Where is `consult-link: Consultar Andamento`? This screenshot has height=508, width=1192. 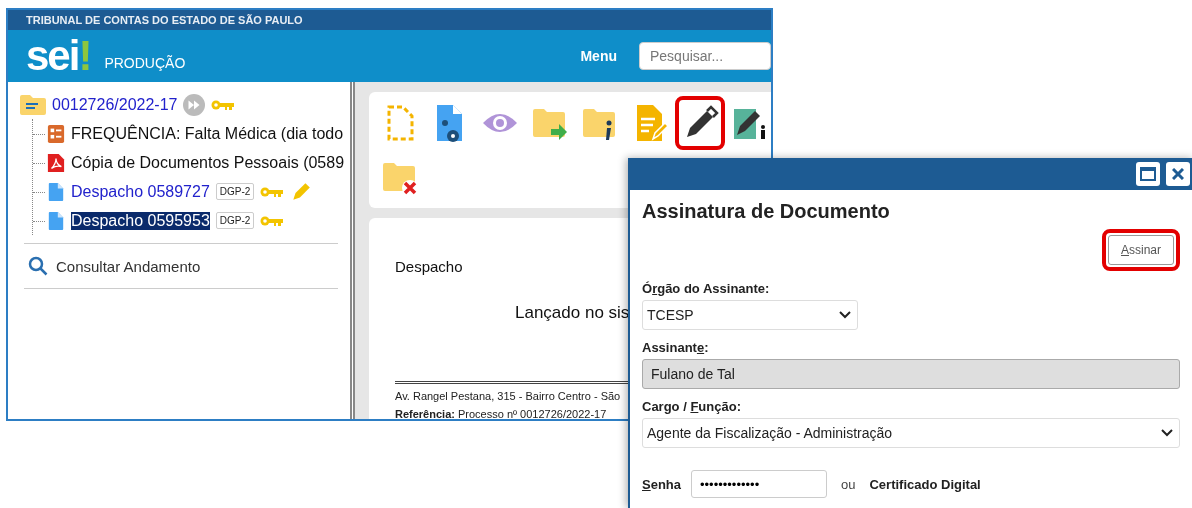 consult-link: Consultar Andamento is located at coordinates (185, 266).